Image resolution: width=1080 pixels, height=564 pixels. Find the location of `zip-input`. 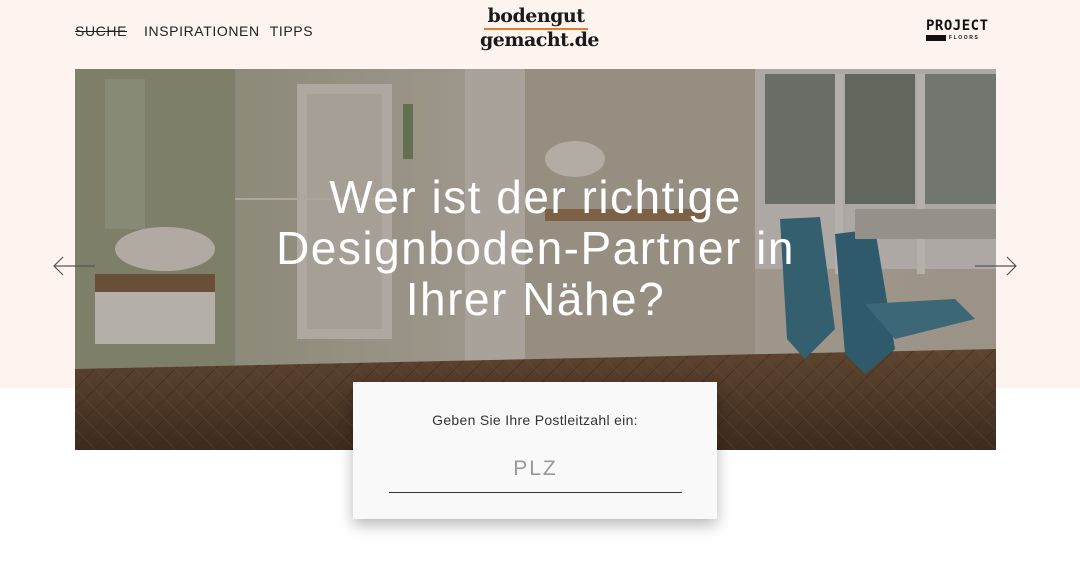

zip-input is located at coordinates (535, 469).